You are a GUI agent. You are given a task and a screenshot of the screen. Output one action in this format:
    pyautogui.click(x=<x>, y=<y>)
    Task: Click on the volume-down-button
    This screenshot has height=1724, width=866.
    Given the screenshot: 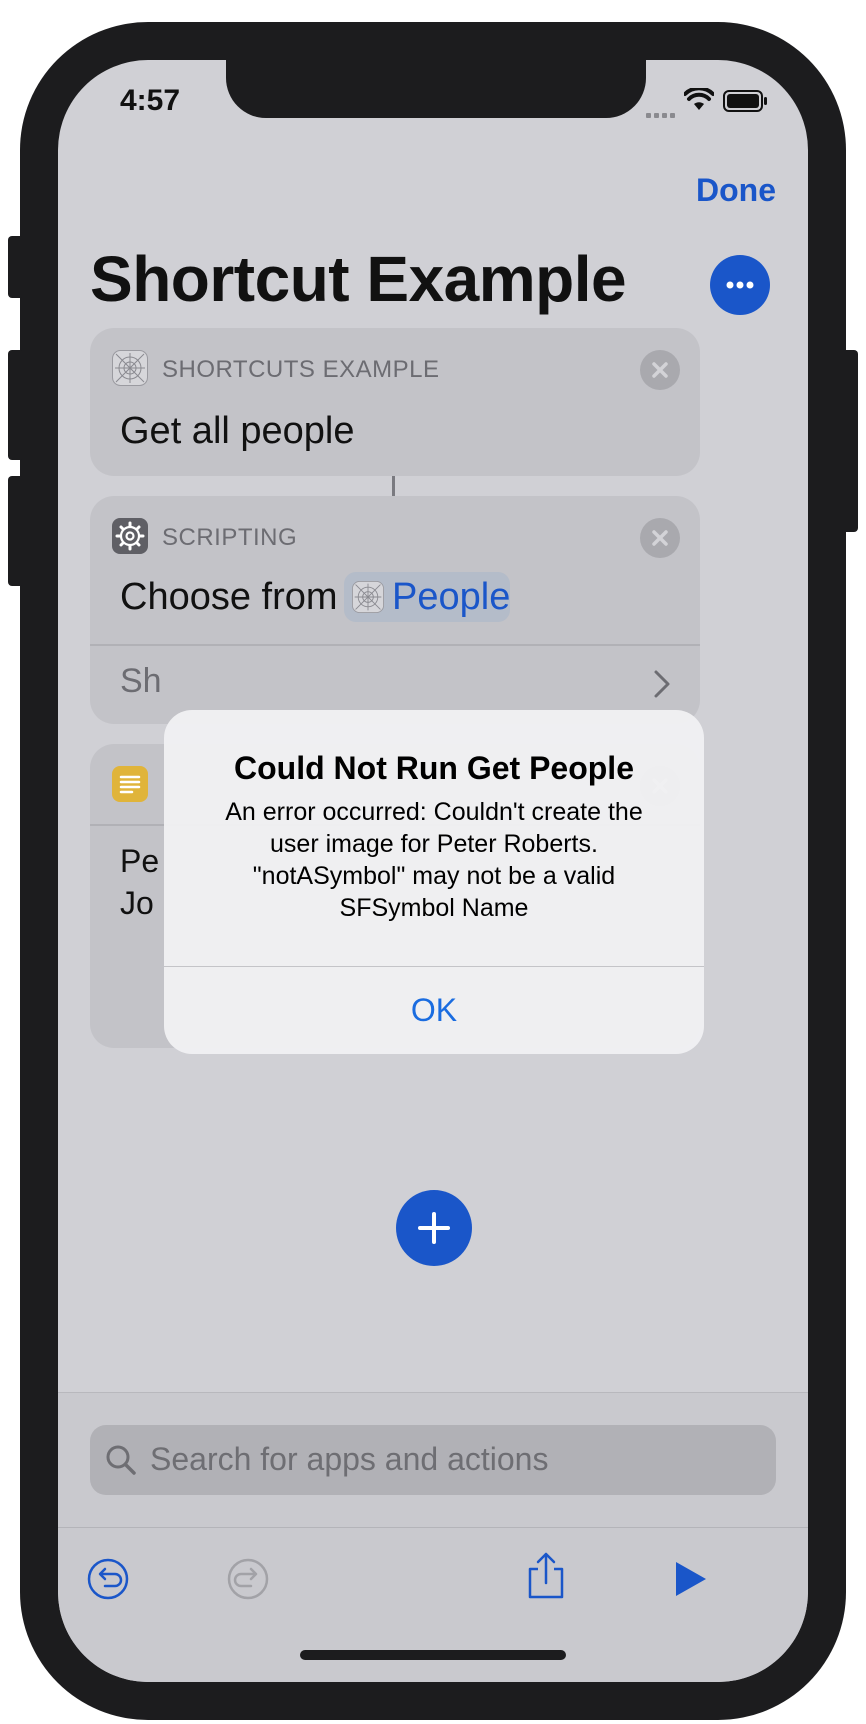 What is the action you would take?
    pyautogui.click(x=16, y=531)
    